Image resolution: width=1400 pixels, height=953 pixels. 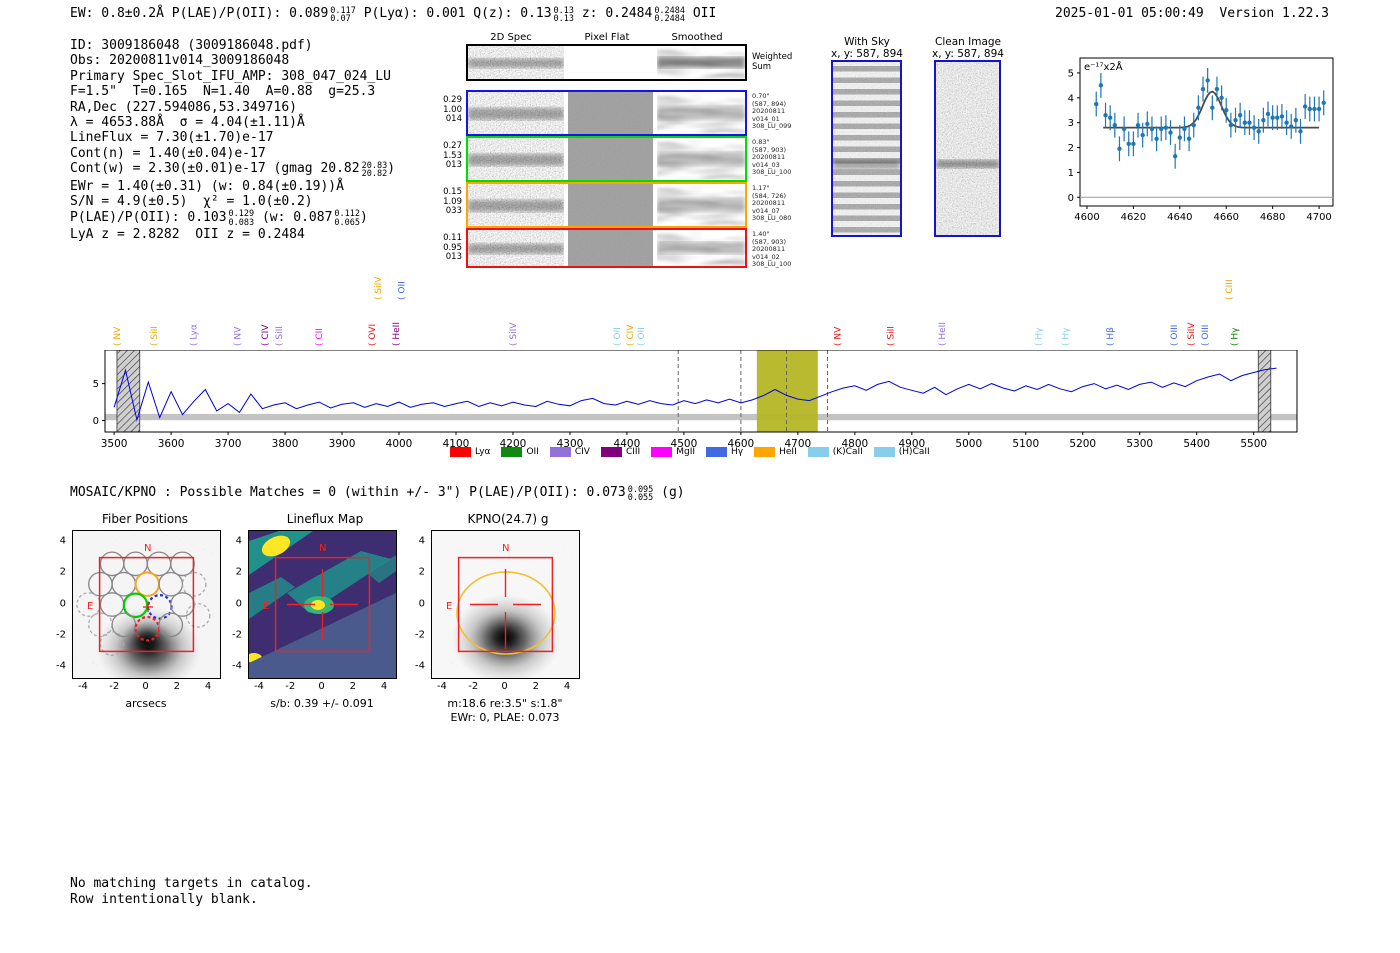 I want to click on lineflux-map-title: Lineflux Map, so click(x=325, y=519).